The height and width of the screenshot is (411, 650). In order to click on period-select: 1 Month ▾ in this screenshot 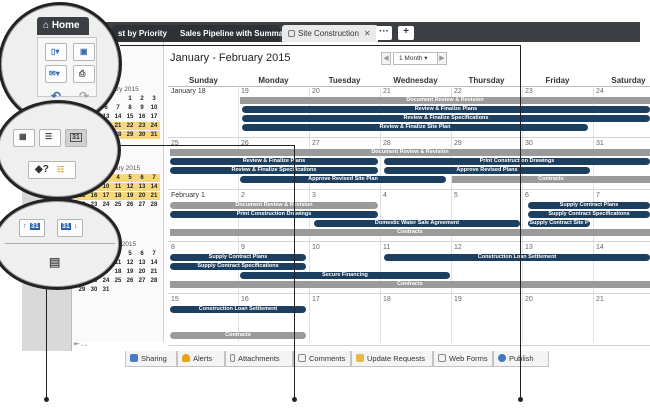, I will do `click(415, 58)`.